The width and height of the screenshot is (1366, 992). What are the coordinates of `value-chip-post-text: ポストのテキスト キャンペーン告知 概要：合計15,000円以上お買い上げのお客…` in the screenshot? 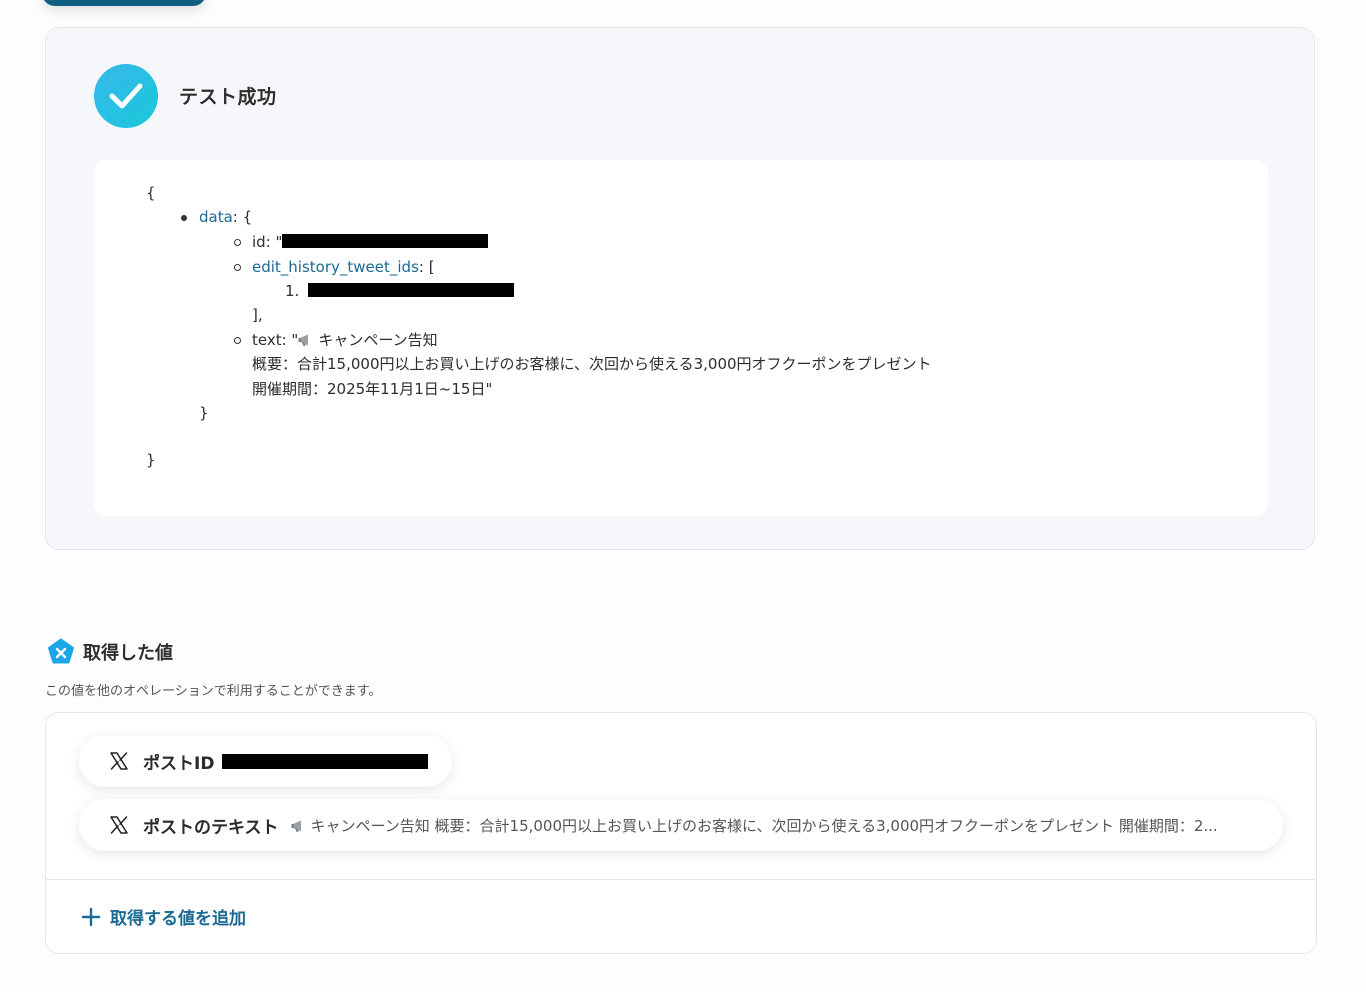 It's located at (681, 825).